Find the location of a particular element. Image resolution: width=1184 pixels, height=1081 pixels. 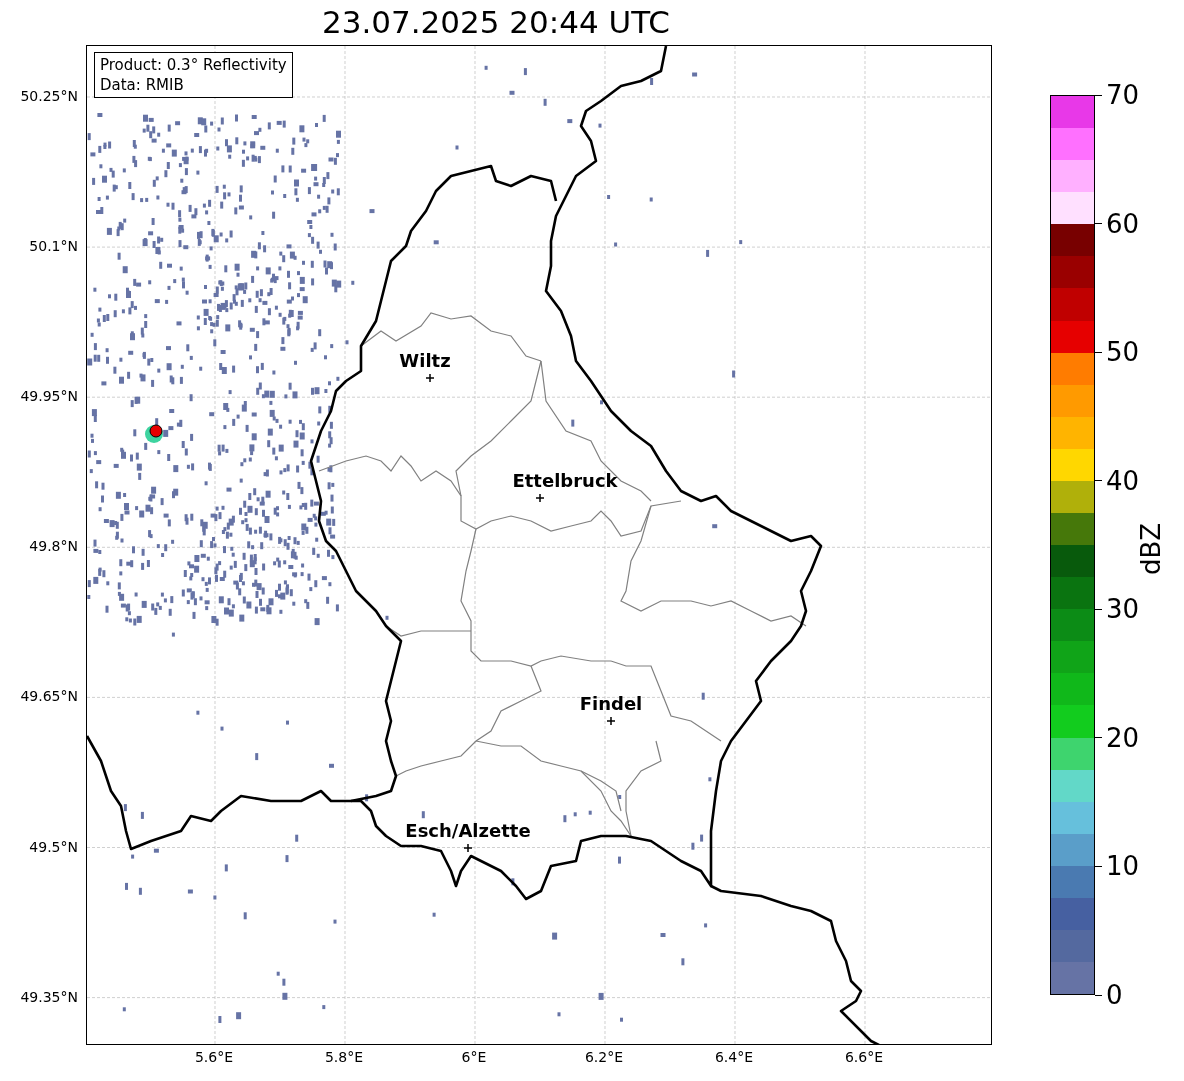

city-label: Wiltz is located at coordinates (425, 360).